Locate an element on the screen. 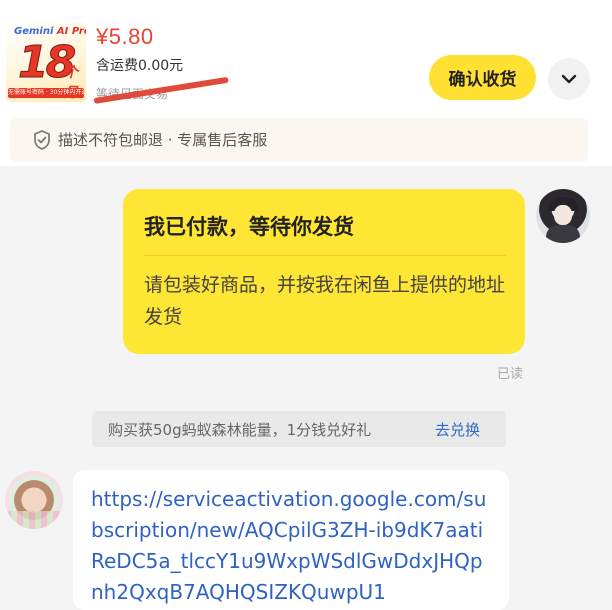 The width and height of the screenshot is (612, 610). shipping-fee: 含运费0.00元 is located at coordinates (140, 66).